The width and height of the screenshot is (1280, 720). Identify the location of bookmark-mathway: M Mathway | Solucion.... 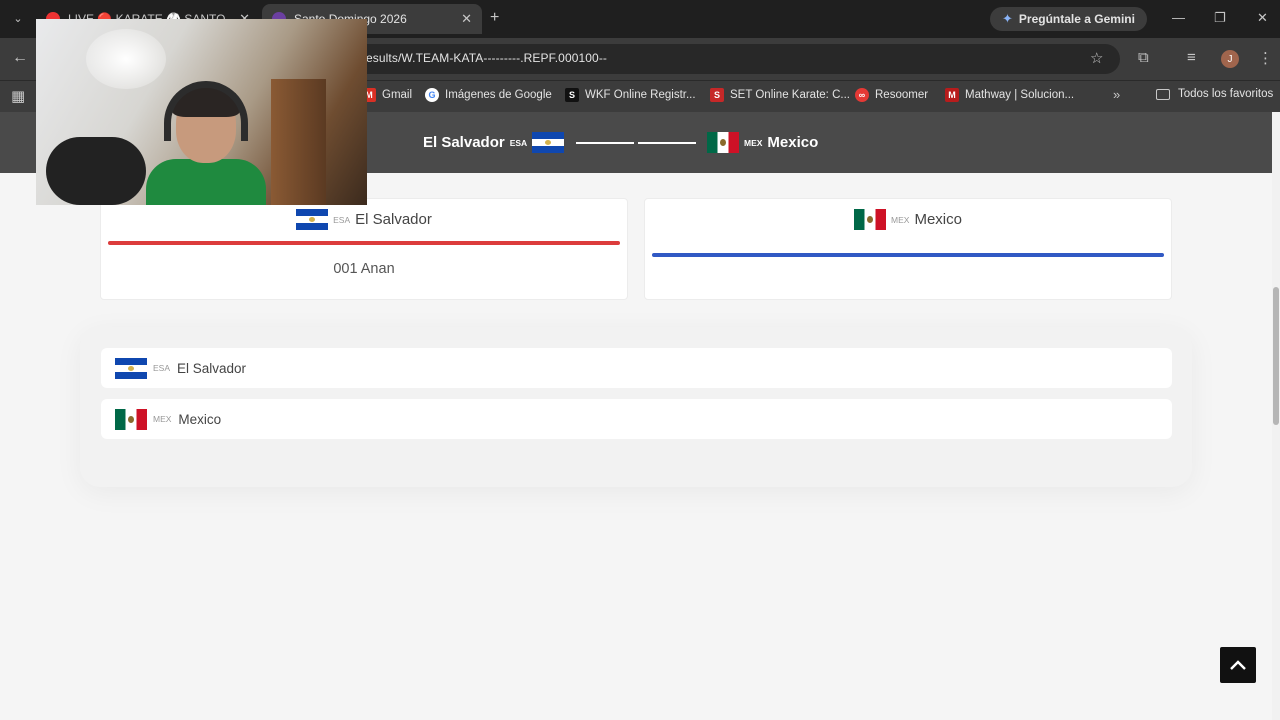
(1009, 95).